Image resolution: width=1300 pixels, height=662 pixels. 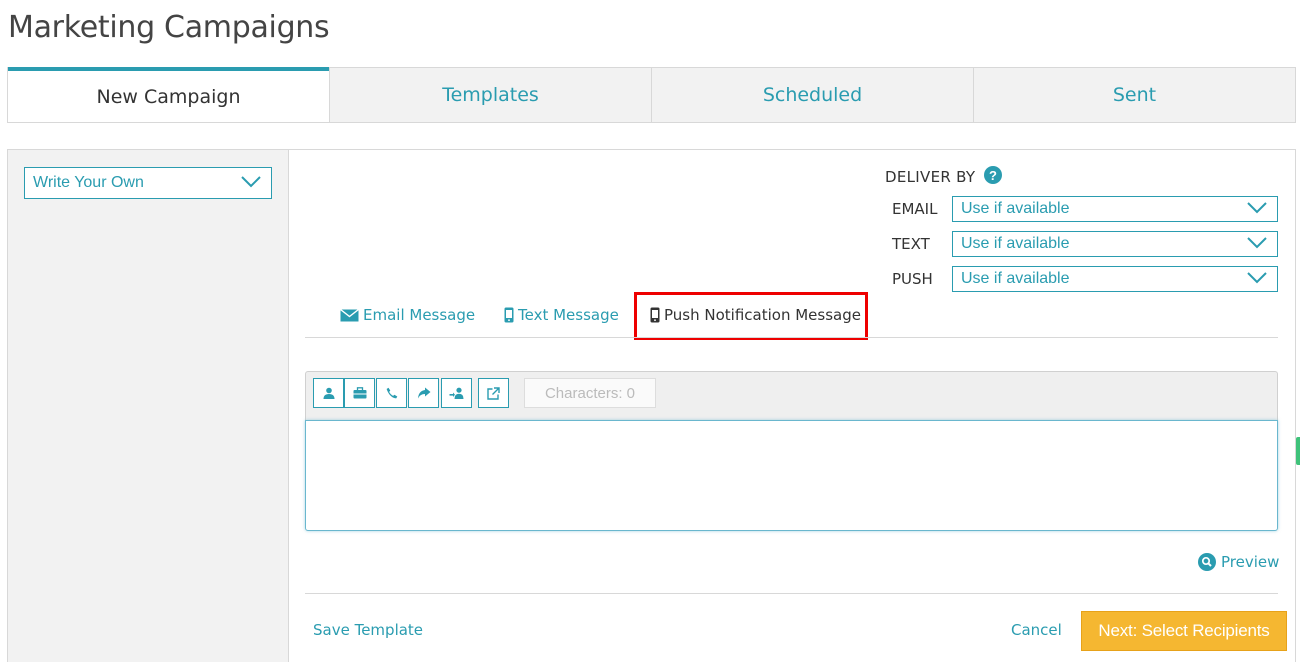 I want to click on campaign-tabs: New Campaign Templates Scheduled Sent, so click(x=651, y=95).